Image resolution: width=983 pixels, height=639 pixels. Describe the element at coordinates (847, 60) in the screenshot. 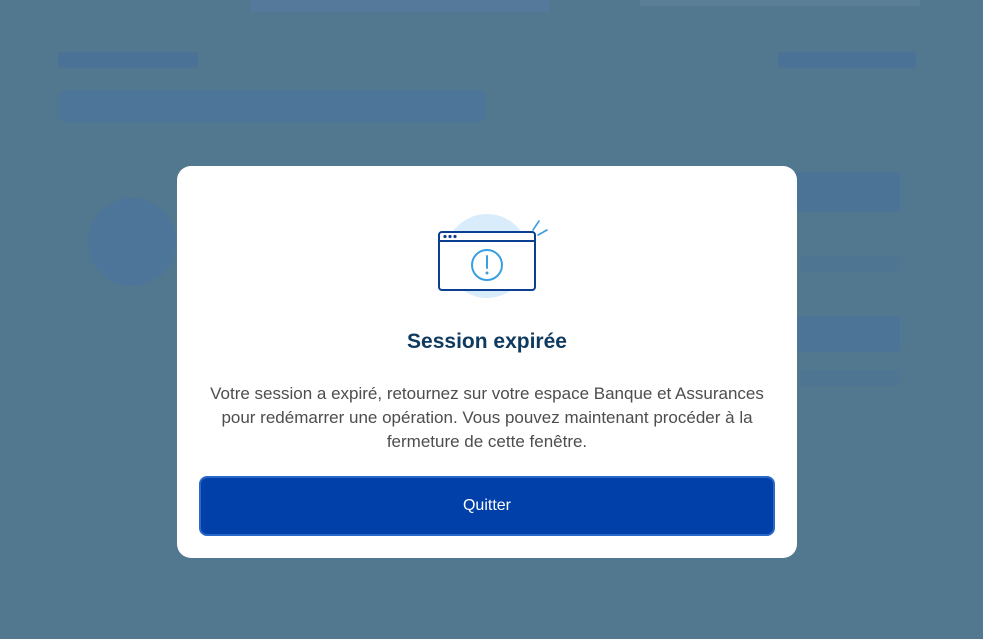

I see `background-right-title` at that location.